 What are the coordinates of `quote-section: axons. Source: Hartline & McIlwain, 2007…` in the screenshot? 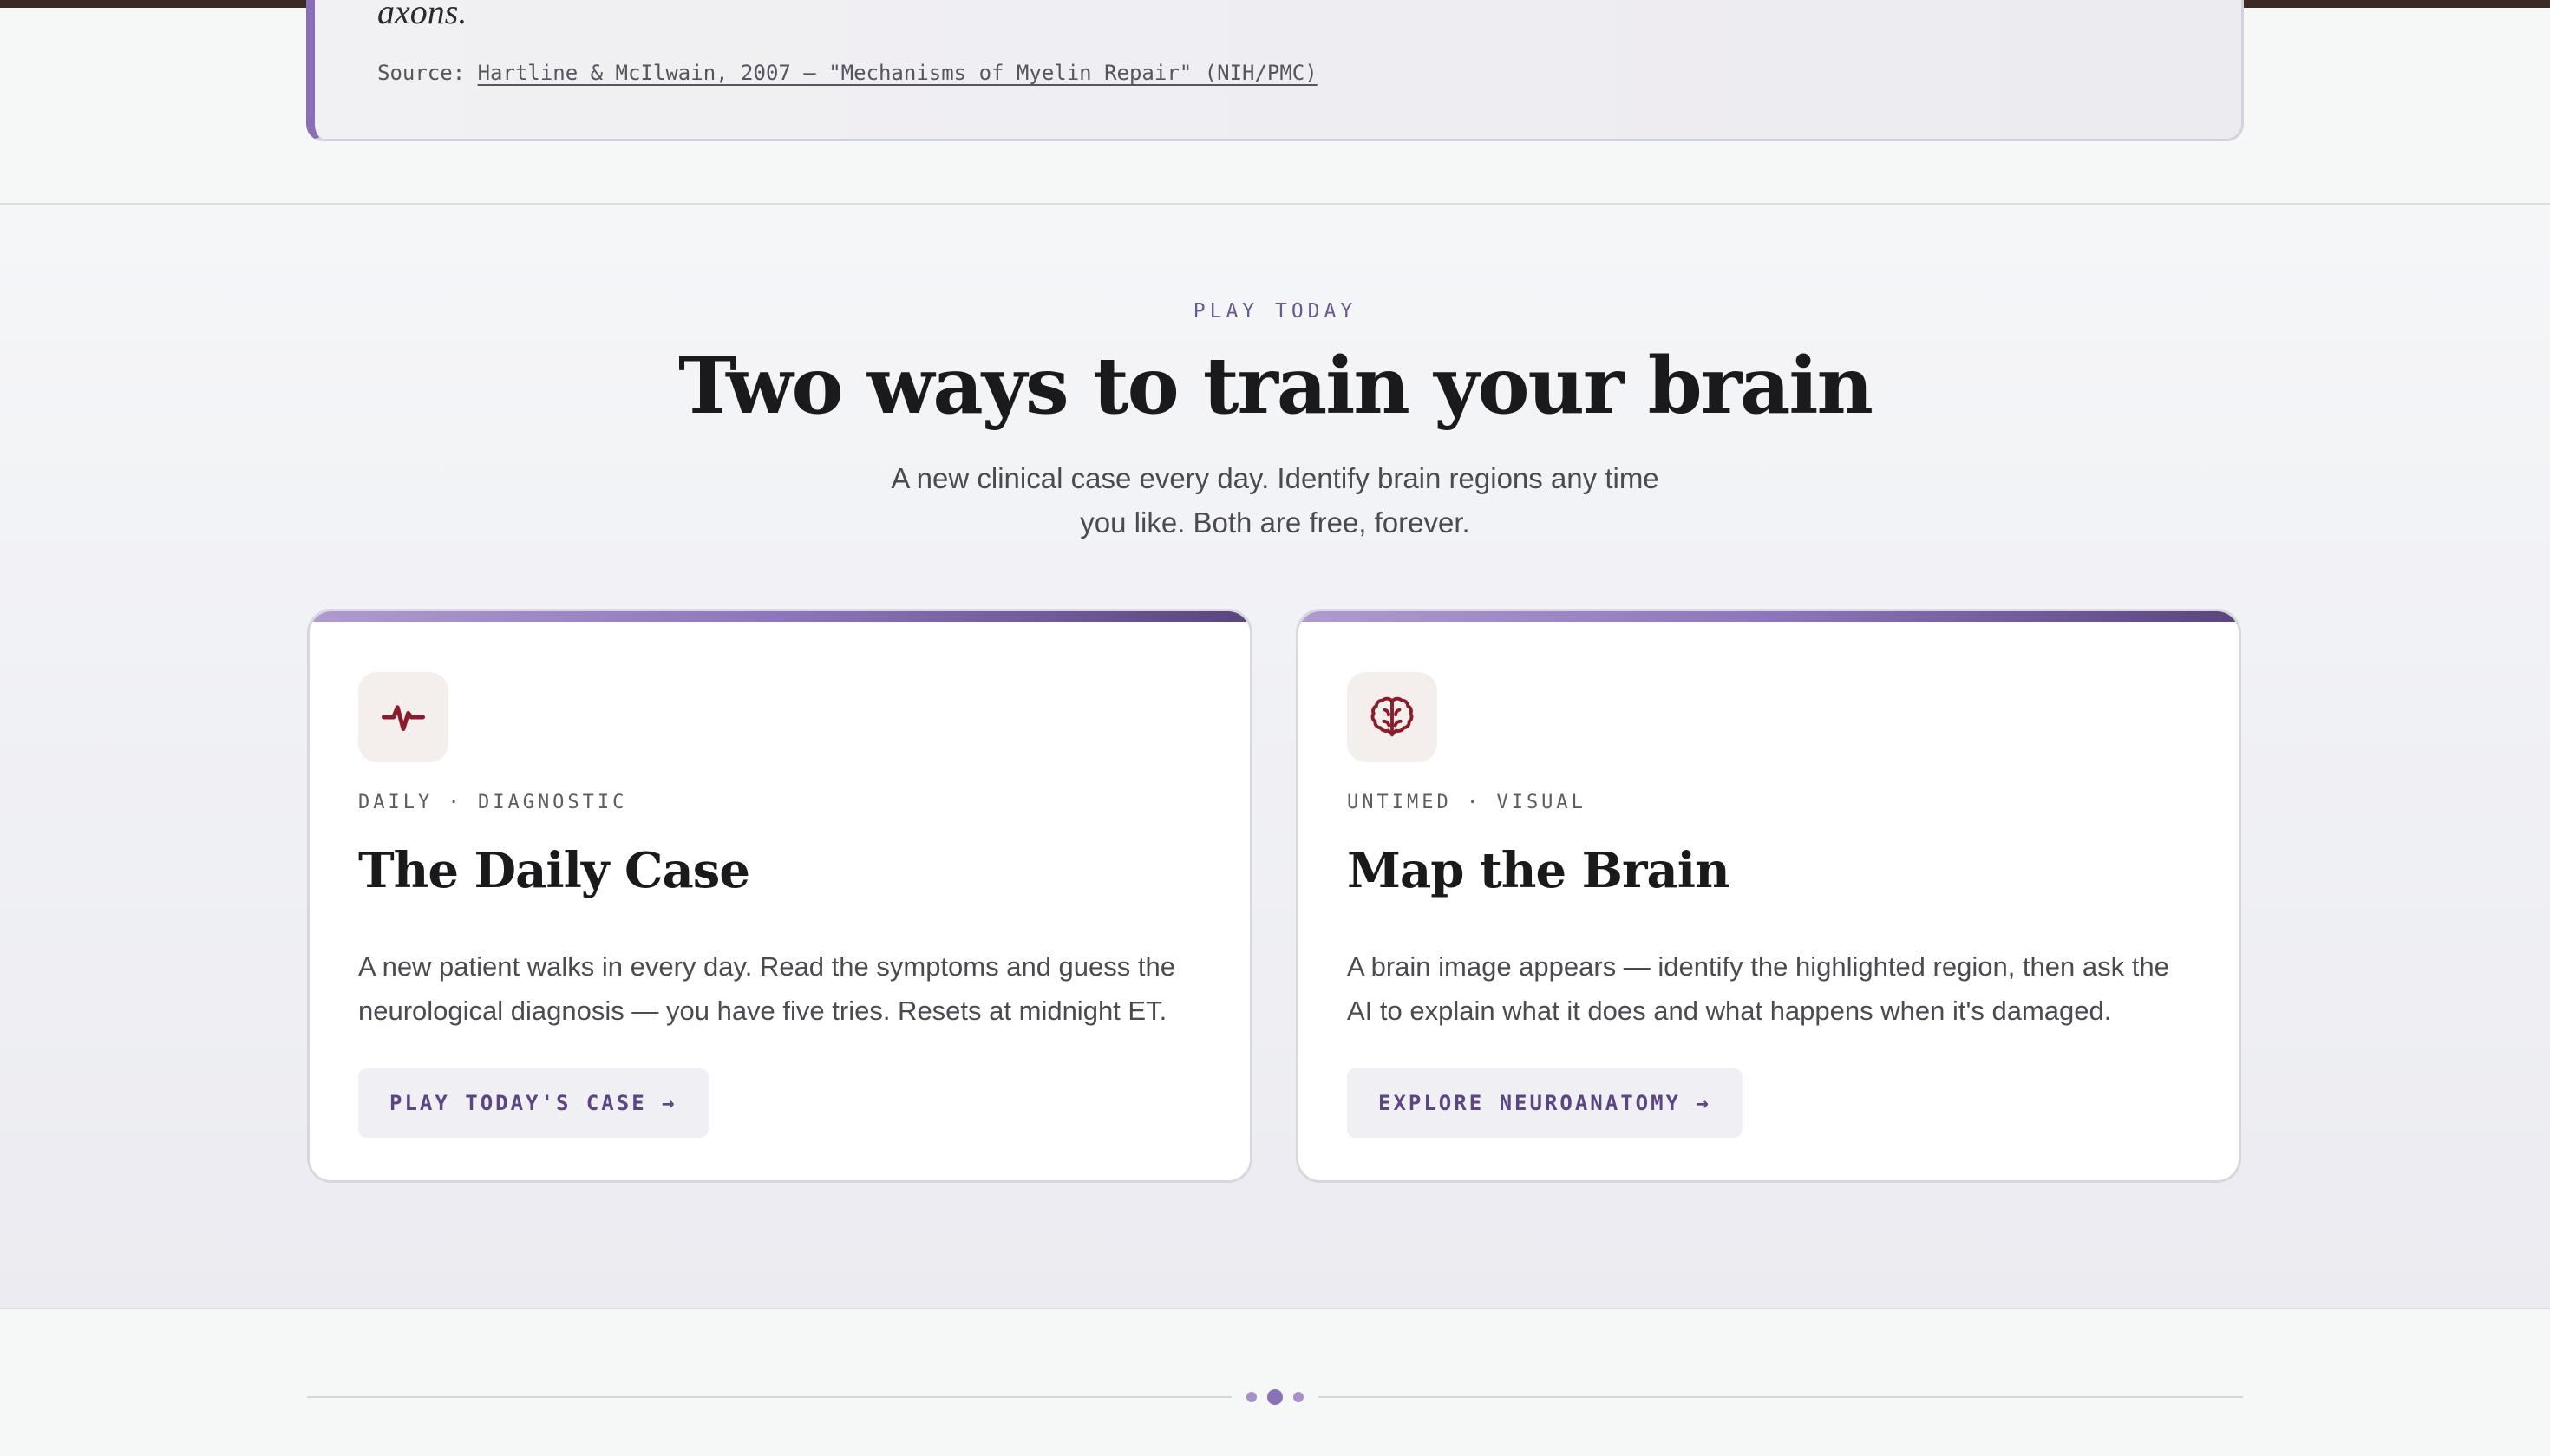 It's located at (1275, 102).